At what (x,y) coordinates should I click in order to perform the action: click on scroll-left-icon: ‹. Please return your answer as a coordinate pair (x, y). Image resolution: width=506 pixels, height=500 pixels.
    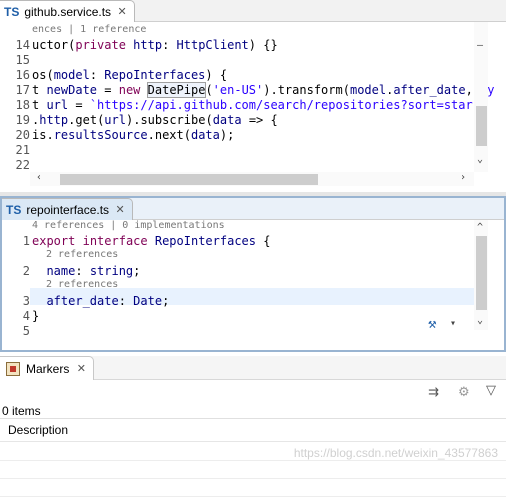
    Looking at the image, I should click on (39, 177).